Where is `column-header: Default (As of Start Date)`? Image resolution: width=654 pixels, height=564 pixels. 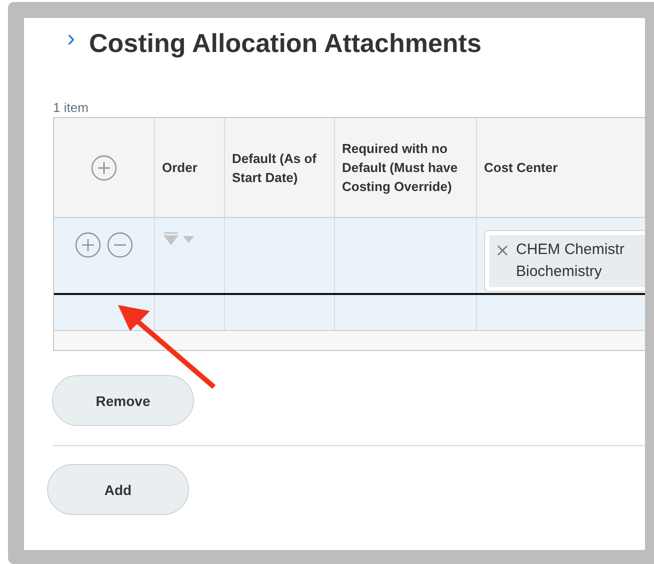
column-header: Default (As of Start Date) is located at coordinates (275, 168).